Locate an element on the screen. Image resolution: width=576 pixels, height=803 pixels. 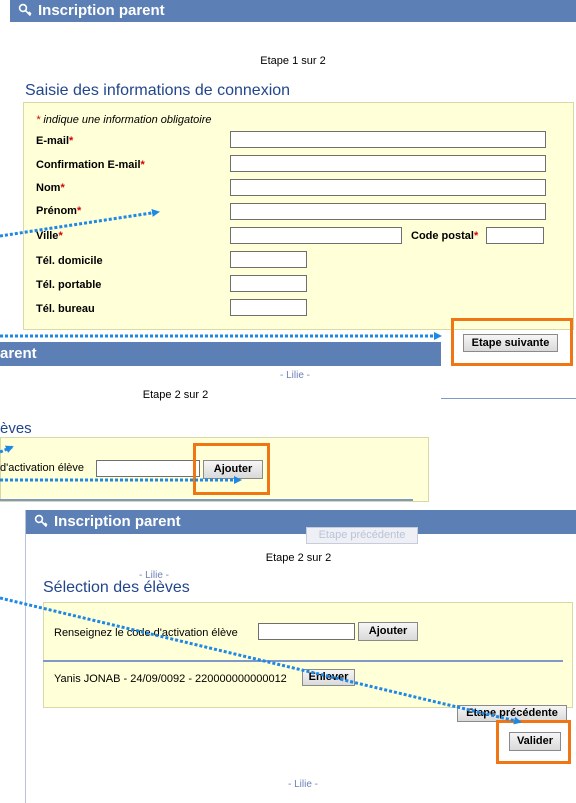
ville-field is located at coordinates (316, 235).